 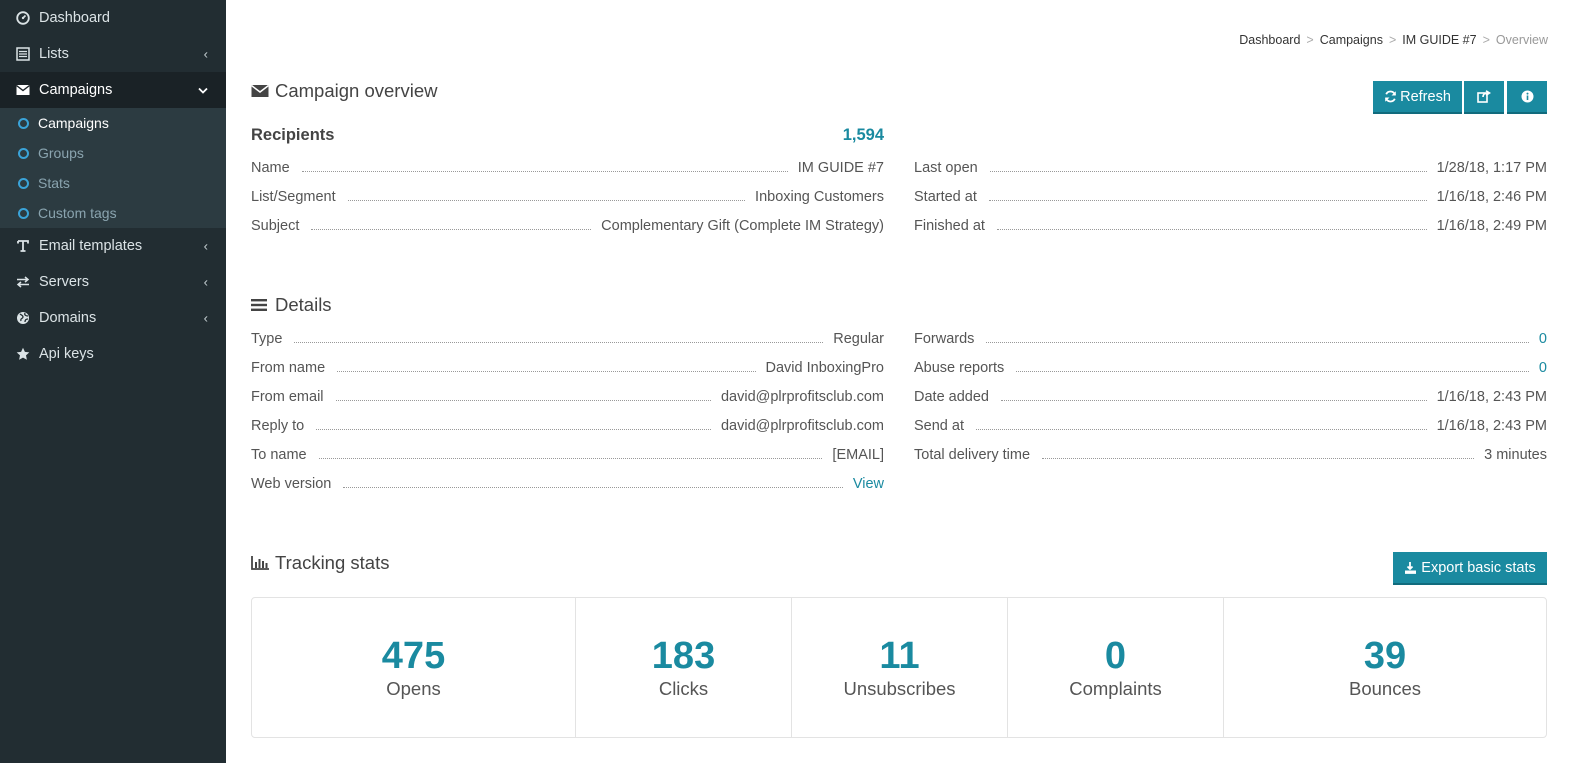 What do you see at coordinates (858, 339) in the screenshot?
I see `field-value: Regular` at bounding box center [858, 339].